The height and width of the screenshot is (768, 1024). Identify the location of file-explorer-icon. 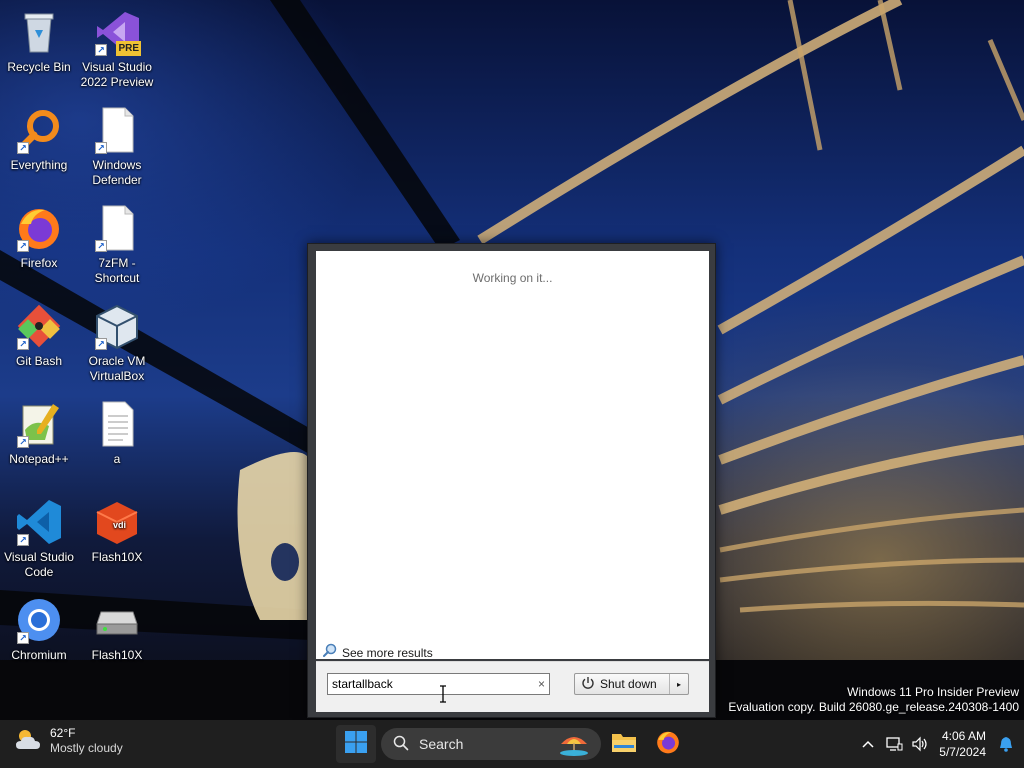
(624, 744).